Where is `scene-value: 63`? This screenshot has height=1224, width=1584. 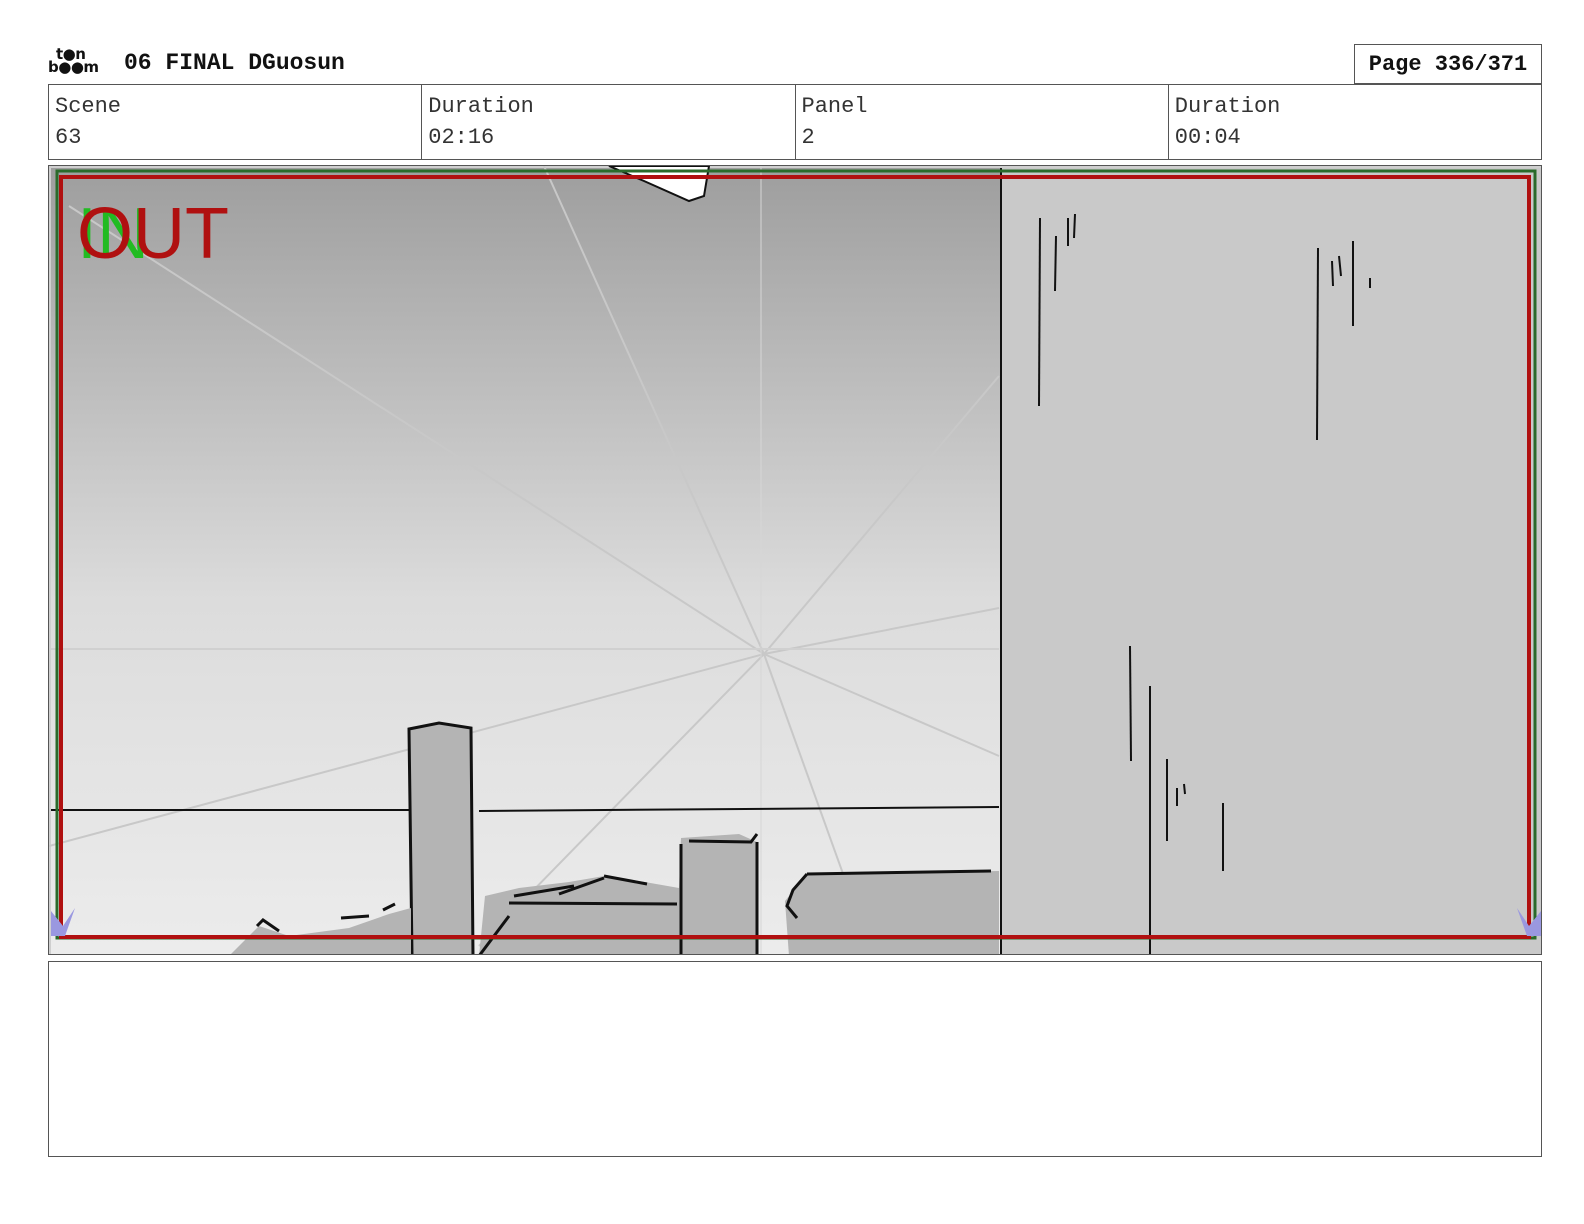 scene-value: 63 is located at coordinates (68, 137).